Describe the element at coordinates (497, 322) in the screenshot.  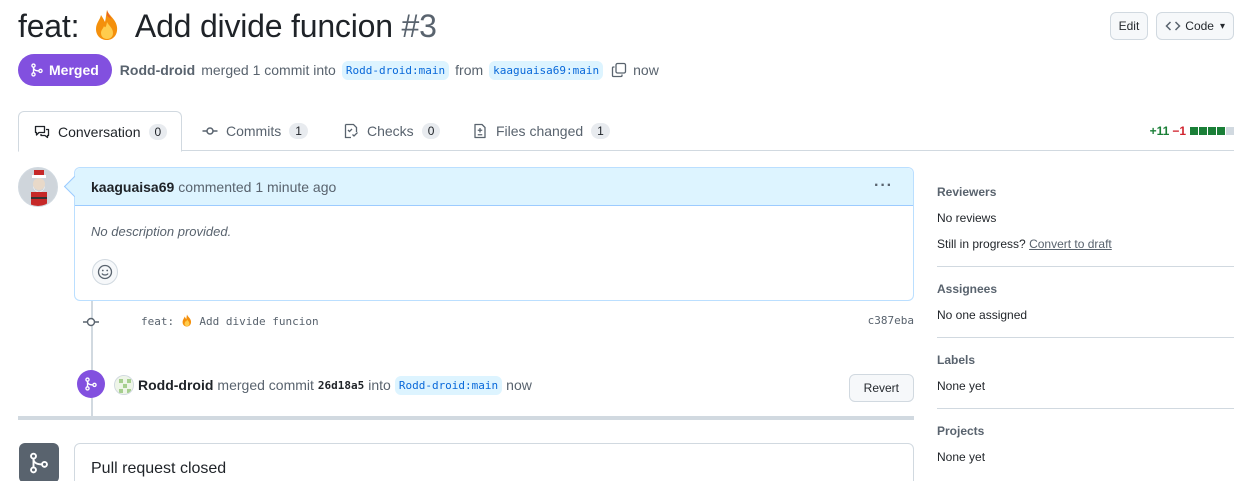
I see `commit-row: feat: Add divide funcion c387eba` at that location.